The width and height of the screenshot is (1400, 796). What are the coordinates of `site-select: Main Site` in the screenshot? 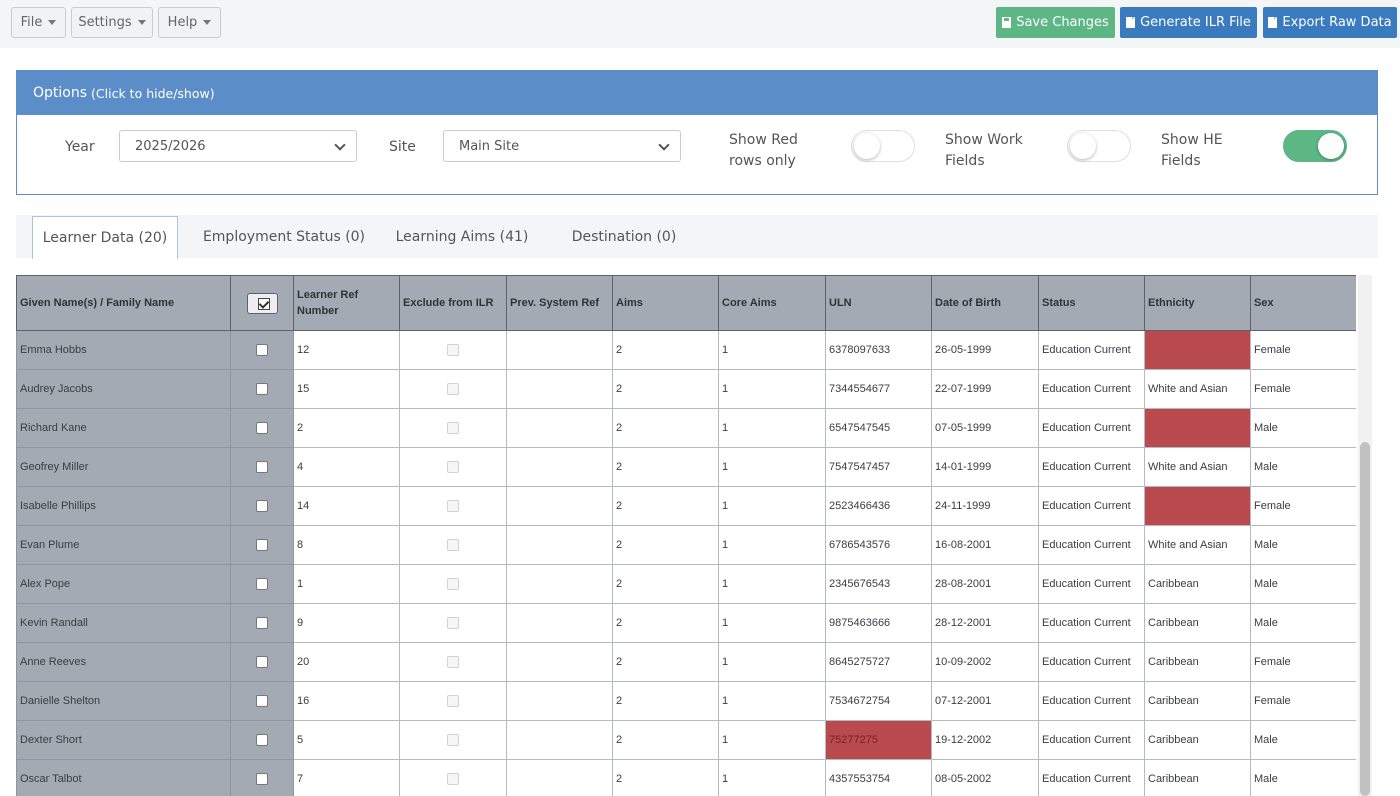 It's located at (562, 146).